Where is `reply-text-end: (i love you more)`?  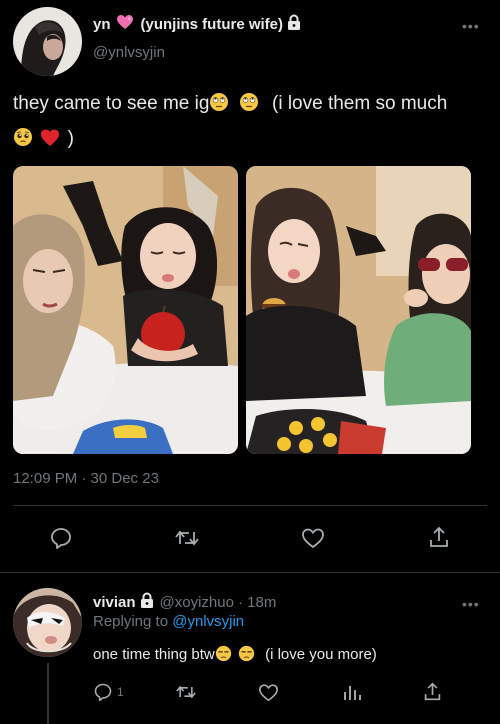
reply-text-end: (i love you more) is located at coordinates (321, 654).